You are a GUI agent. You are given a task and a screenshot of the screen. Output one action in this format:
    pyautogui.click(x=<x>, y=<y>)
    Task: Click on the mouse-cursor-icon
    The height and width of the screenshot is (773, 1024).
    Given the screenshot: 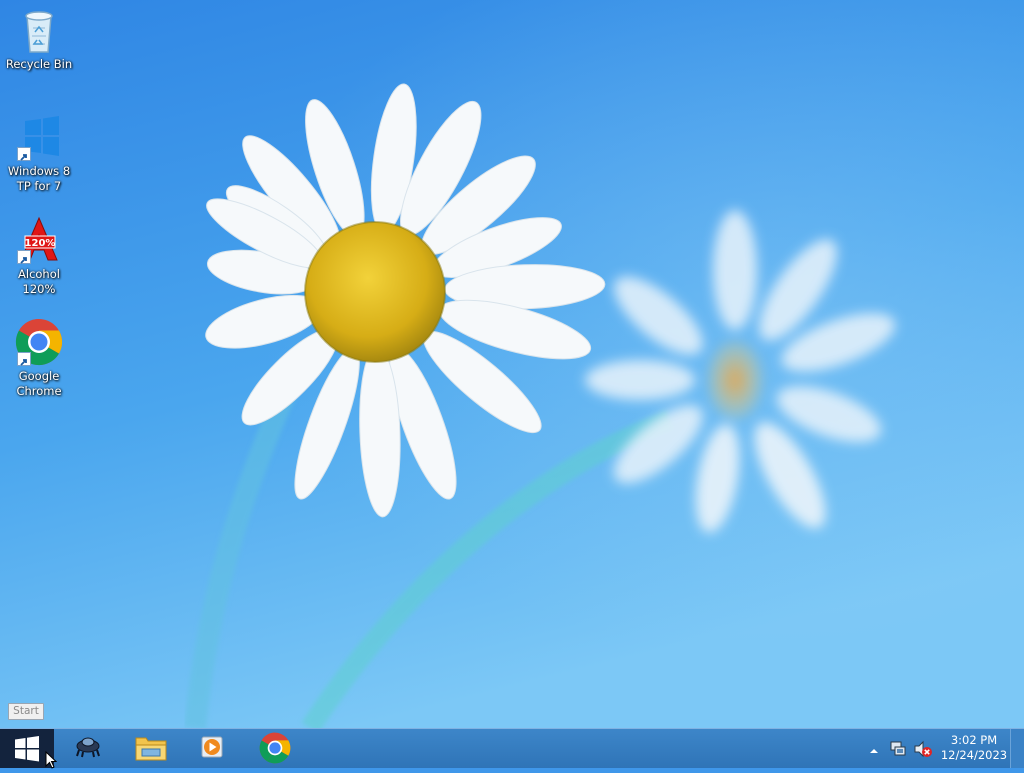 What is the action you would take?
    pyautogui.click(x=51, y=761)
    